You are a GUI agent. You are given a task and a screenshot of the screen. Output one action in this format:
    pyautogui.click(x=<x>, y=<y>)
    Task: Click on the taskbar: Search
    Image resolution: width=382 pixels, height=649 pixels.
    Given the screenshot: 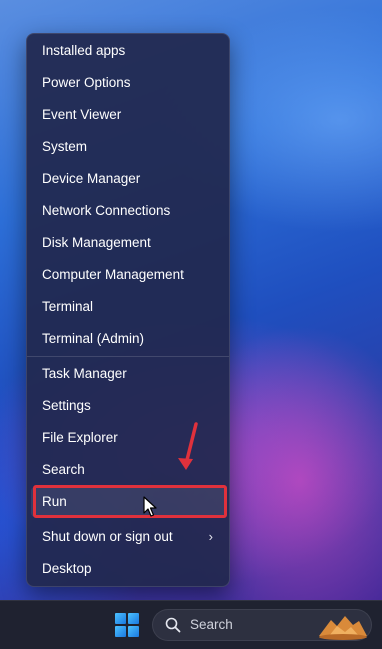 What is the action you would take?
    pyautogui.click(x=191, y=624)
    